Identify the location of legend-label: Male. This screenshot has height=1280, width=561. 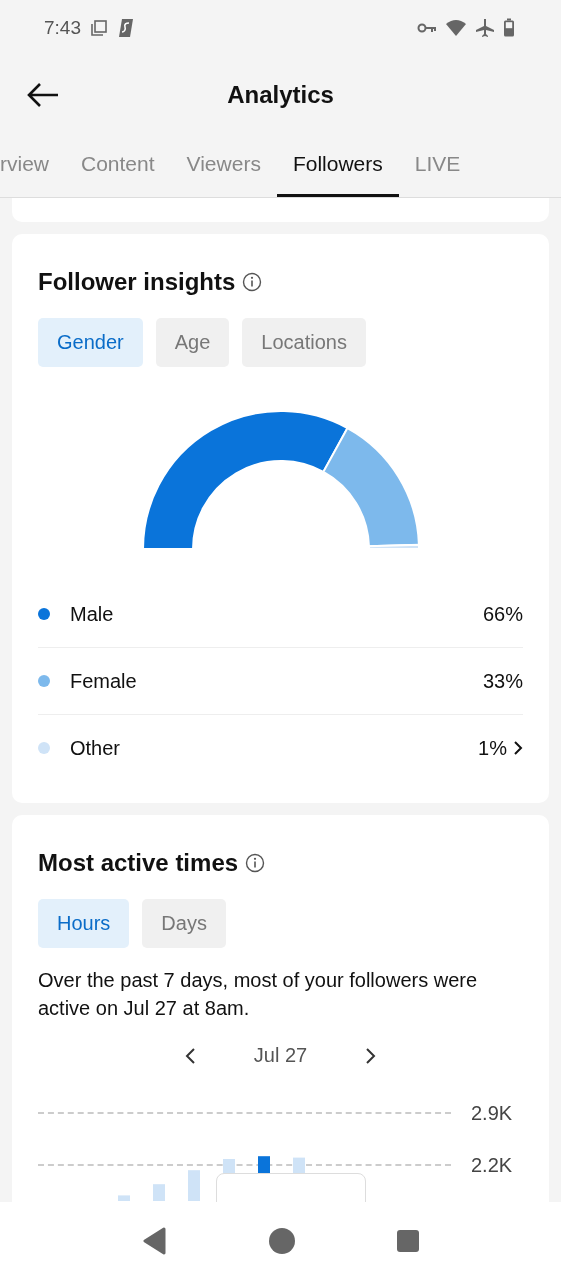
(92, 614).